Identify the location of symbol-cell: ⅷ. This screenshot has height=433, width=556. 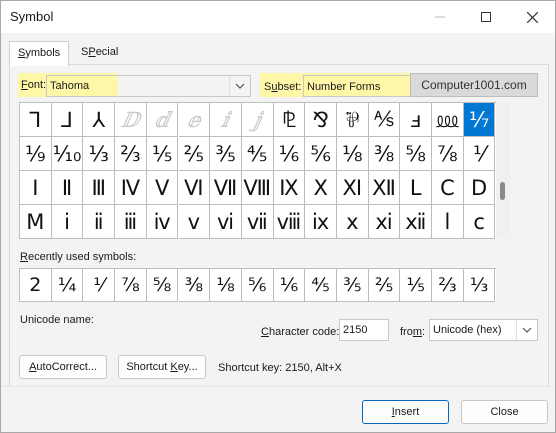
(289, 222).